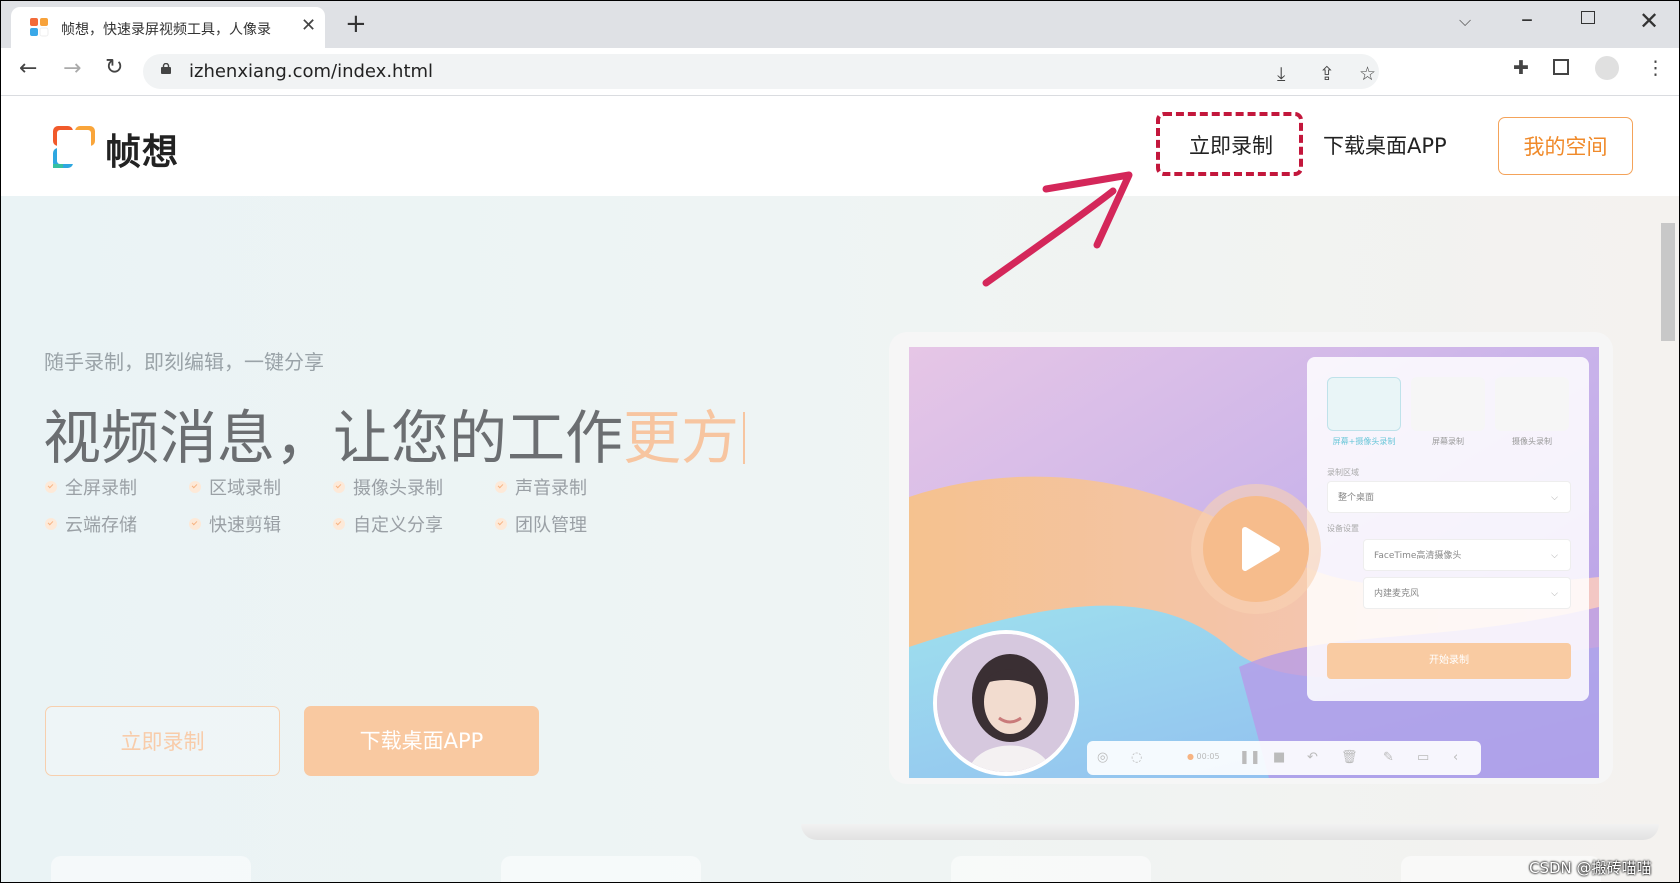 This screenshot has height=883, width=1680. I want to click on csdn-watermark: CSDN @搬砖喵喵, so click(1590, 868).